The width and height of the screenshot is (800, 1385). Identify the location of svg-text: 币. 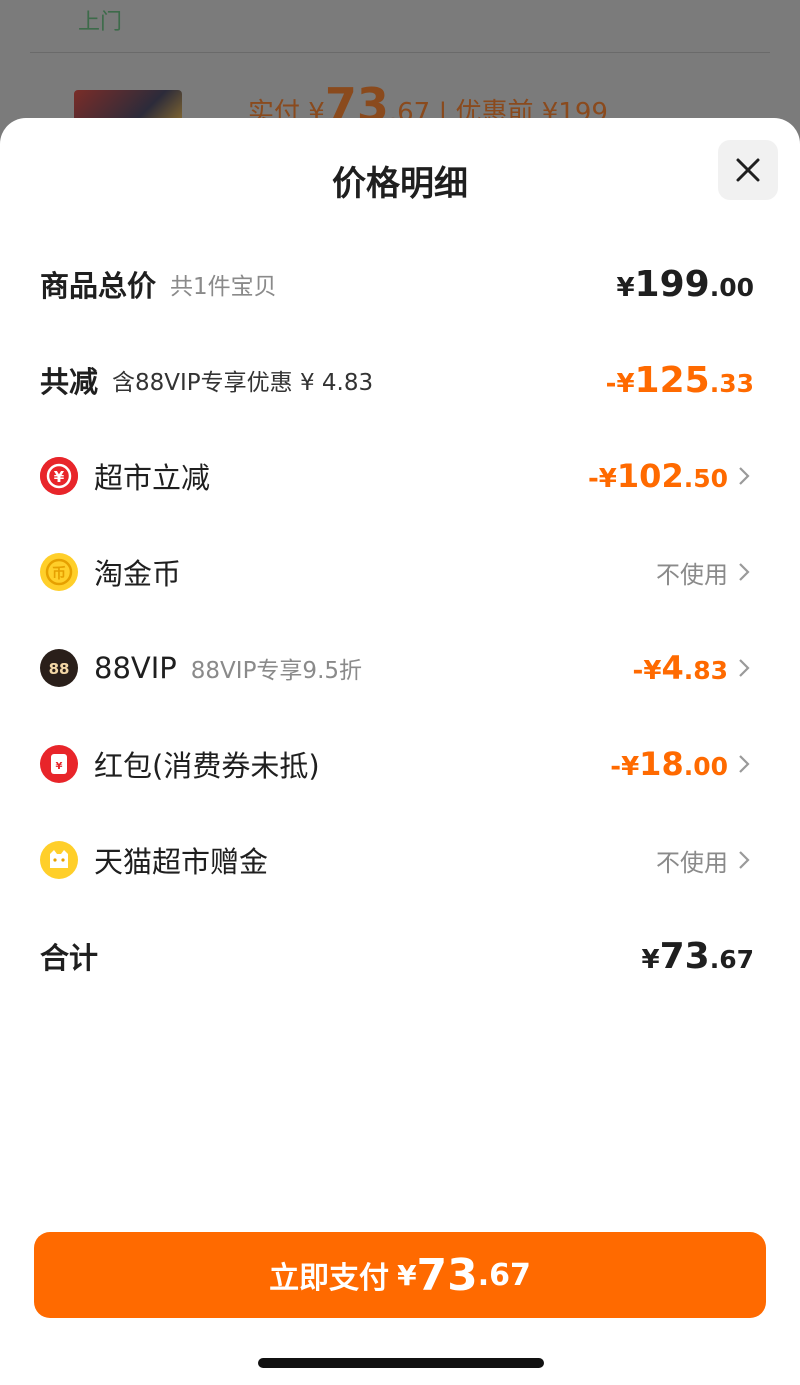
(59, 574).